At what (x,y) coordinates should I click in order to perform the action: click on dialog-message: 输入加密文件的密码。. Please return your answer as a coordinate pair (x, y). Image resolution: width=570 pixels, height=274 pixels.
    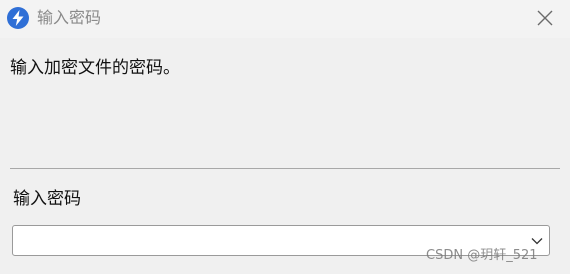
    Looking at the image, I should click on (95, 68).